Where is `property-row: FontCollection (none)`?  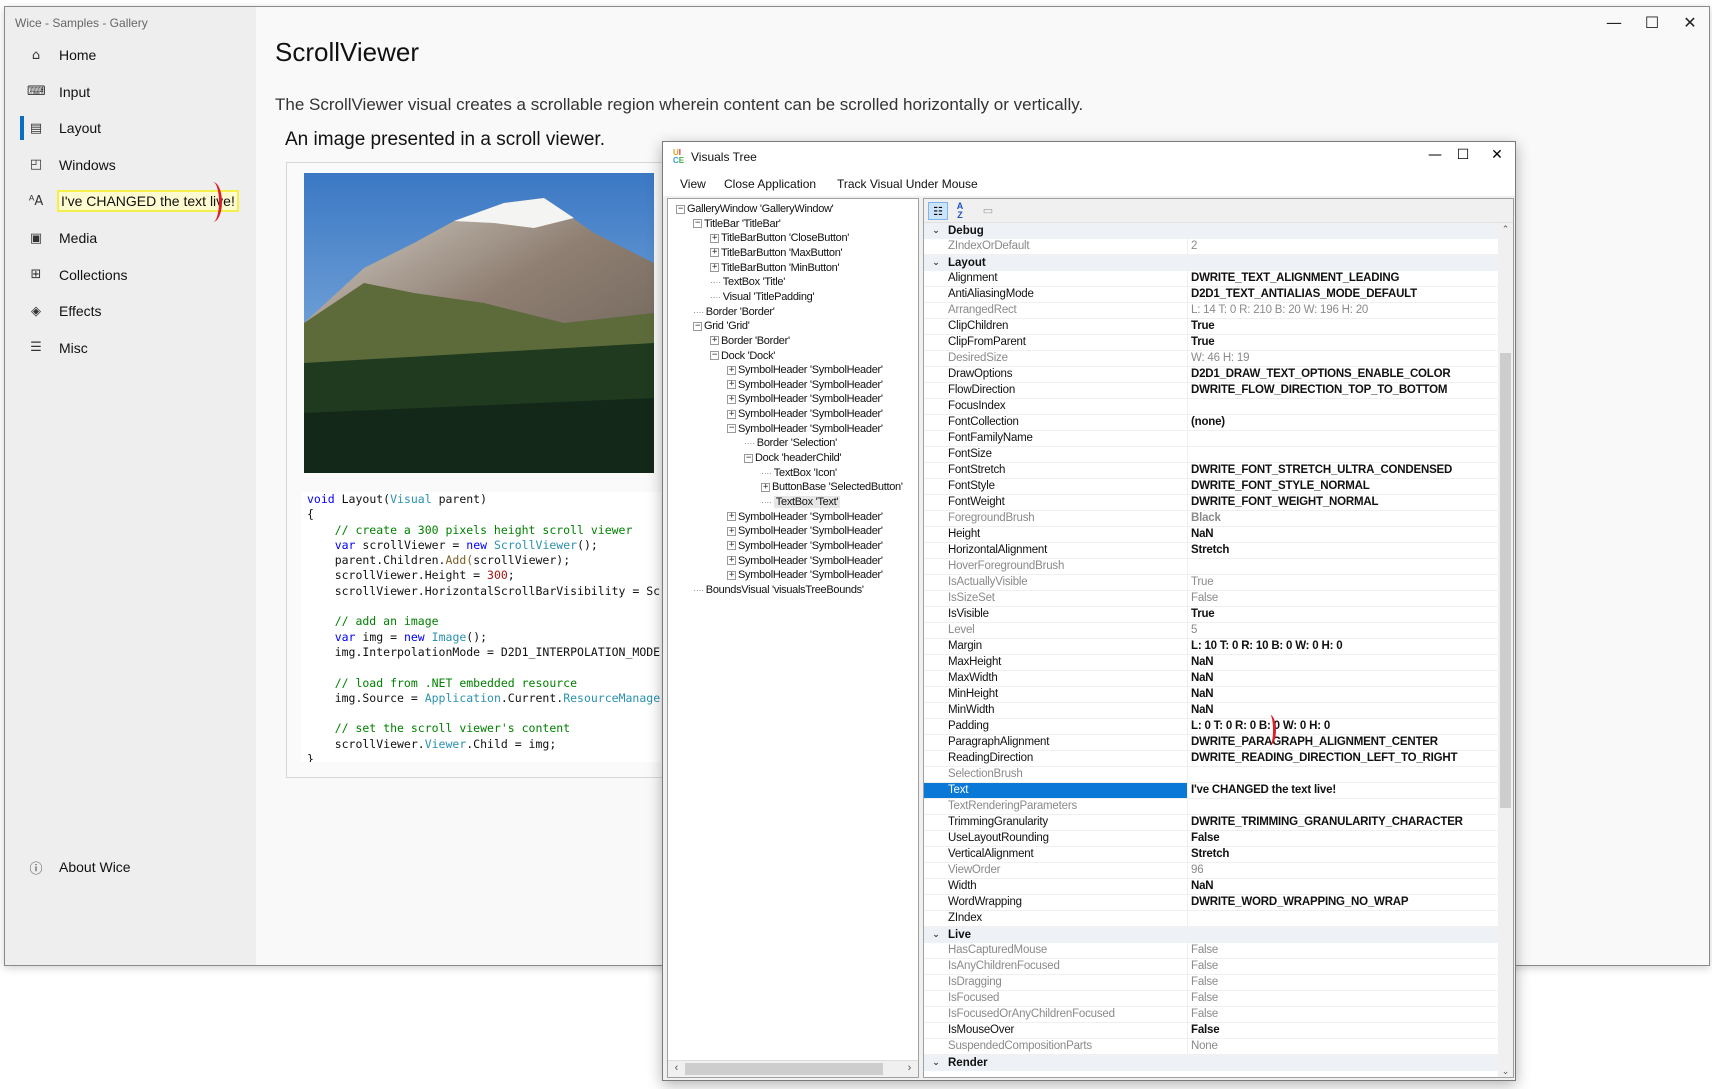
property-row: FontCollection (none) is located at coordinates (1212, 423).